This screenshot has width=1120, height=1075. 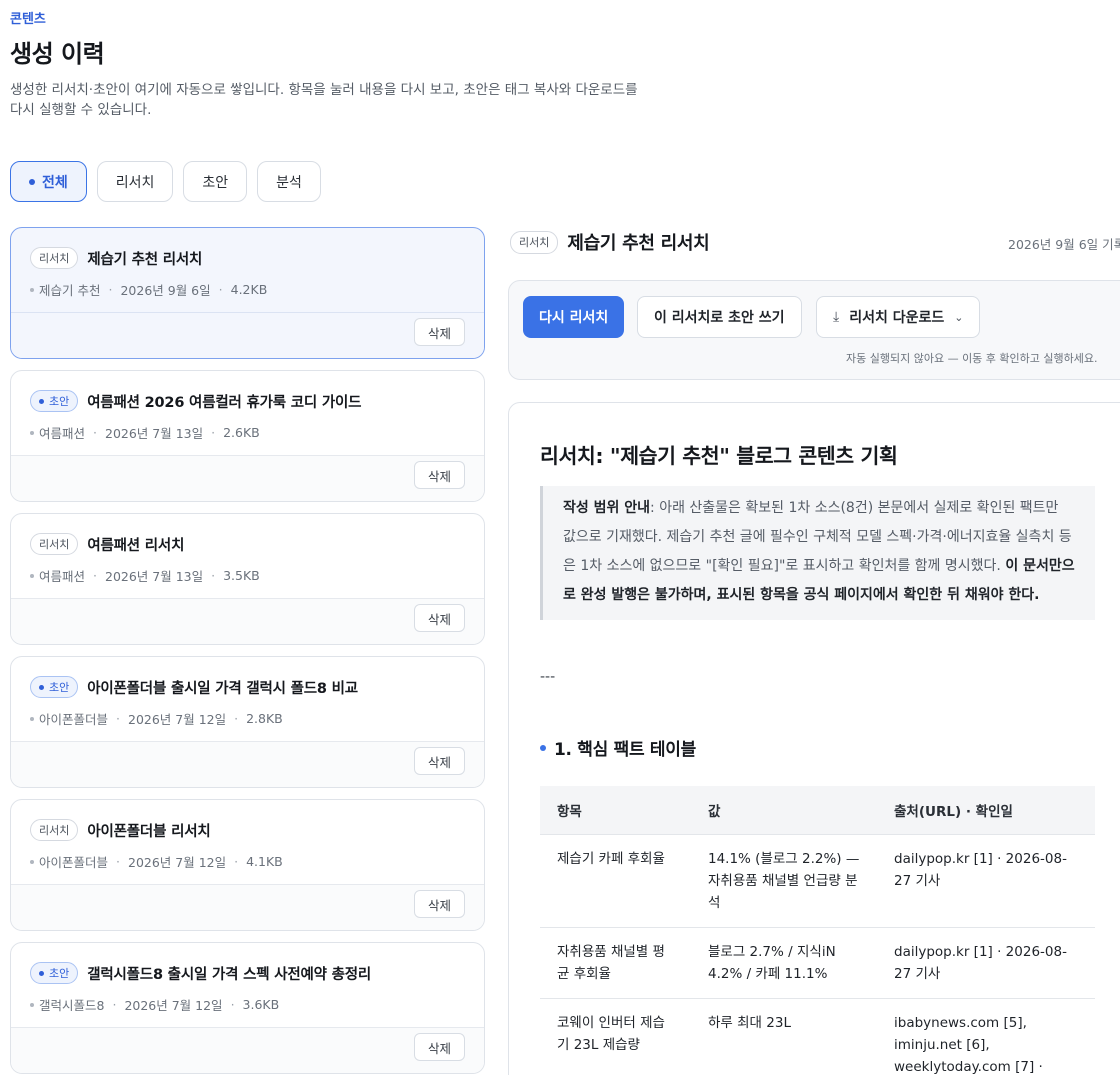 What do you see at coordinates (249, 289) in the screenshot?
I see `card-size: 4.2KB` at bounding box center [249, 289].